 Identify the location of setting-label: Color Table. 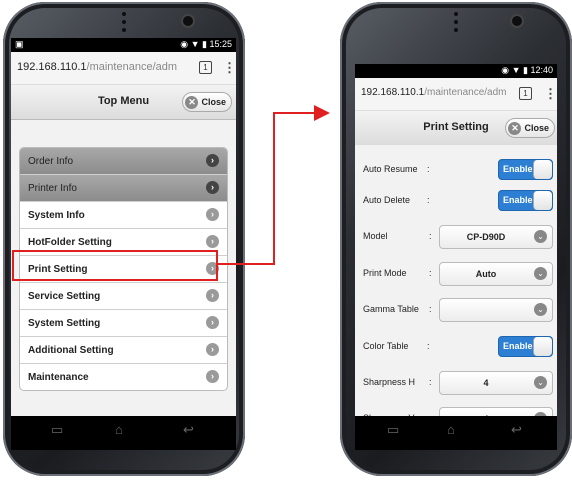
(386, 346).